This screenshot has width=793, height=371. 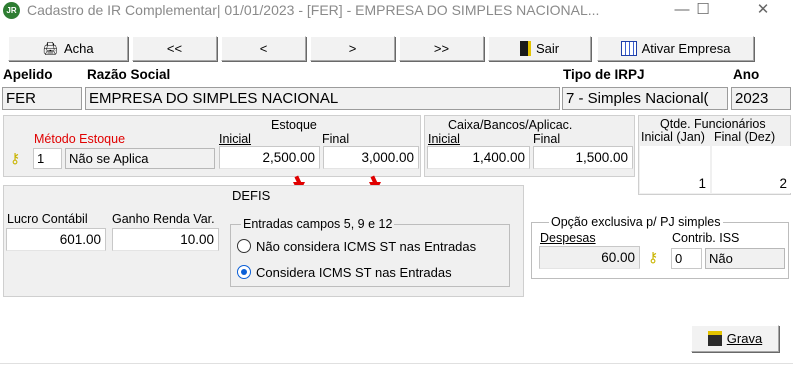 I want to click on razao-social-label: Razão Social, so click(x=129, y=74).